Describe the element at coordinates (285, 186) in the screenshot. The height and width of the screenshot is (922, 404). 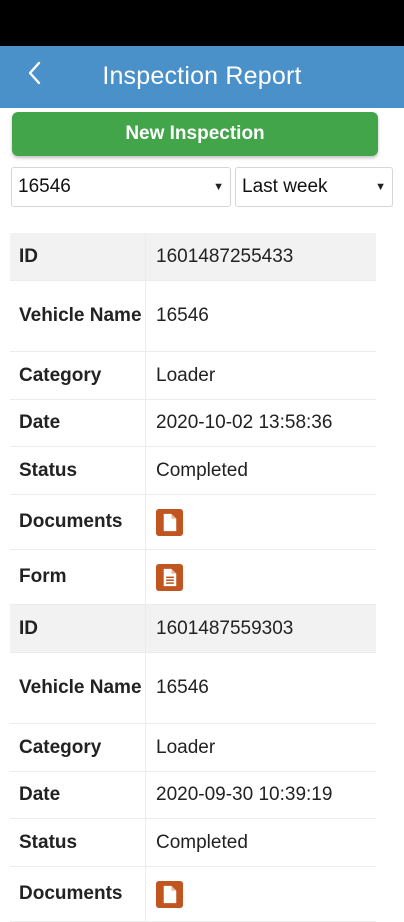
I see `period-select-value: Last week` at that location.